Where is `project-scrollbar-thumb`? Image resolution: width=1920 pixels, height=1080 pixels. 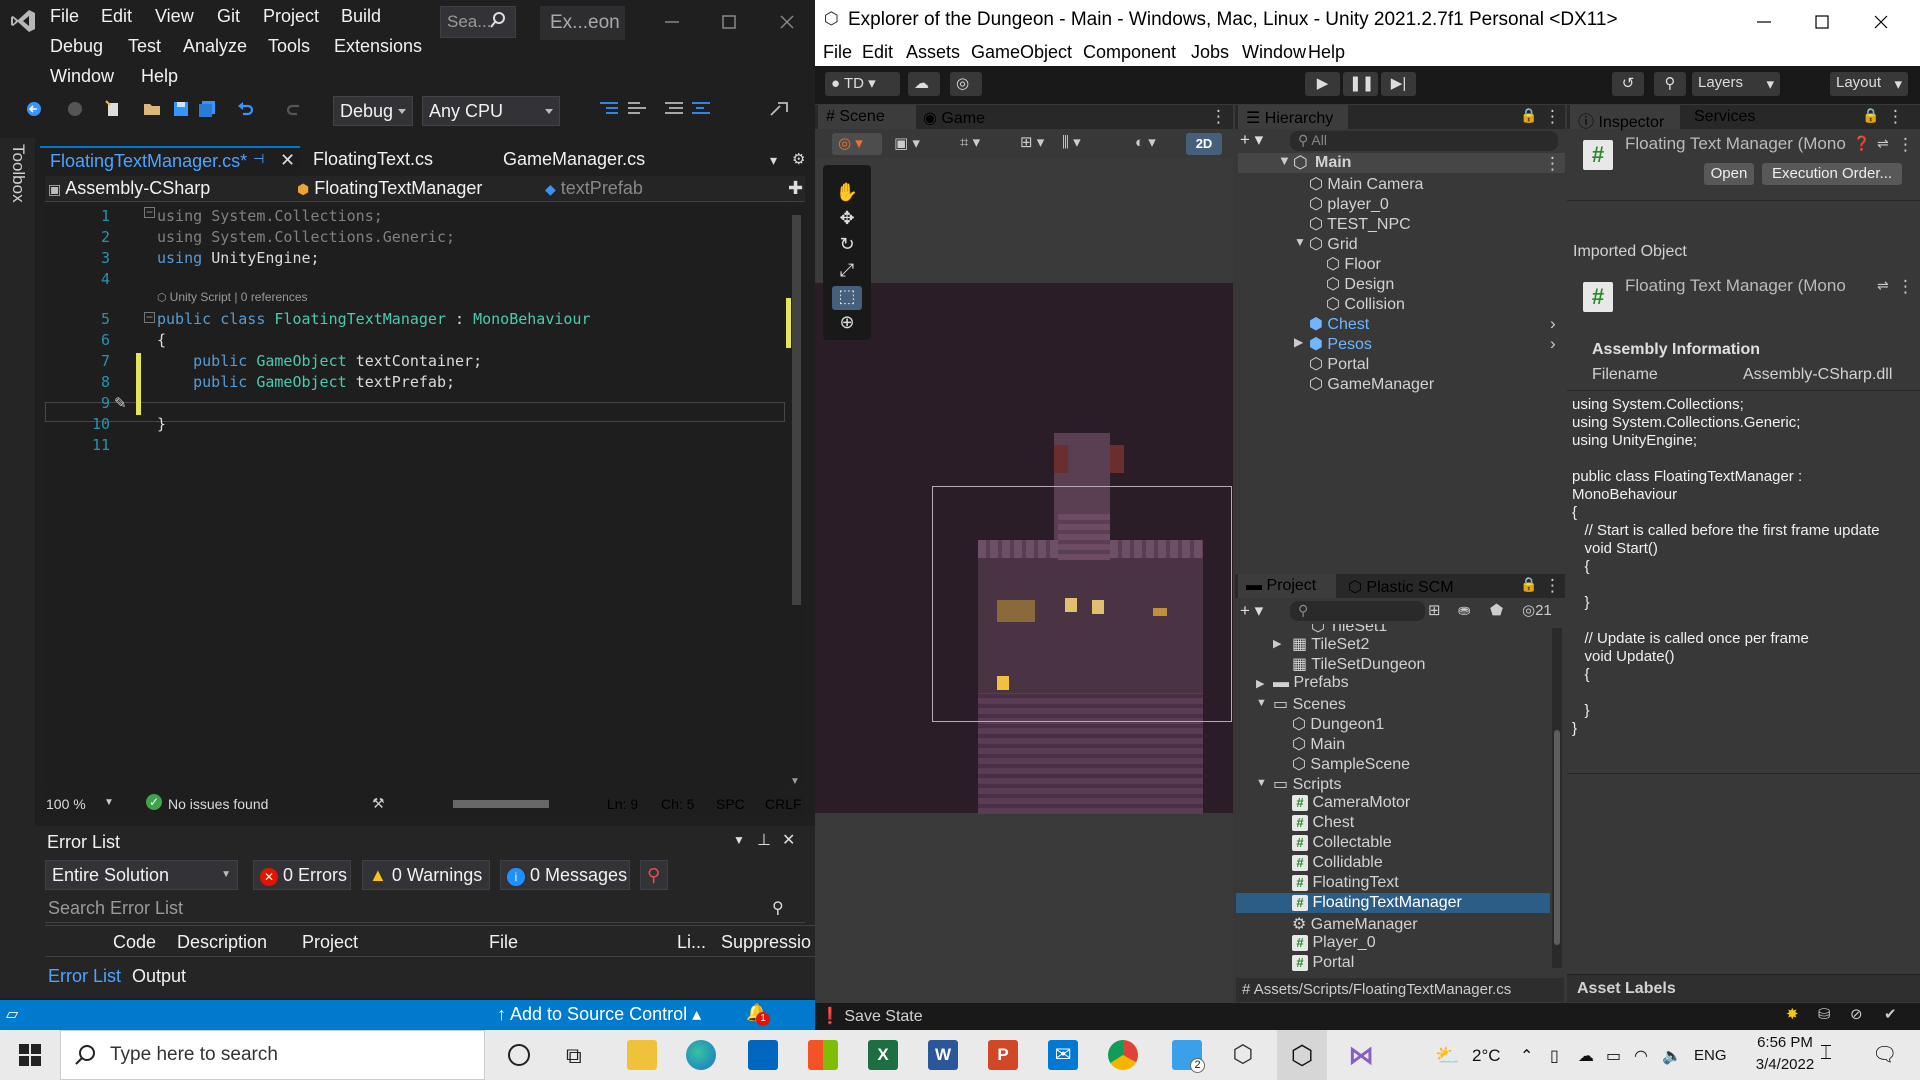 project-scrollbar-thumb is located at coordinates (1557, 837).